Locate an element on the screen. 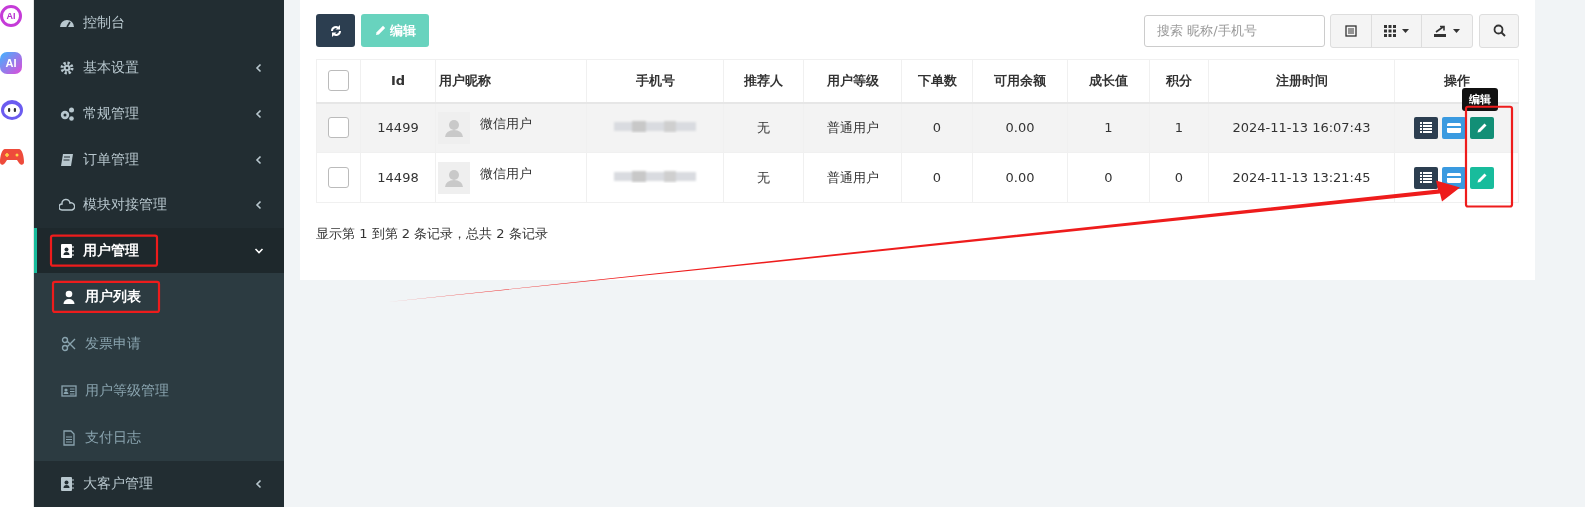 The width and height of the screenshot is (1585, 507). scissors-icon is located at coordinates (69, 343).